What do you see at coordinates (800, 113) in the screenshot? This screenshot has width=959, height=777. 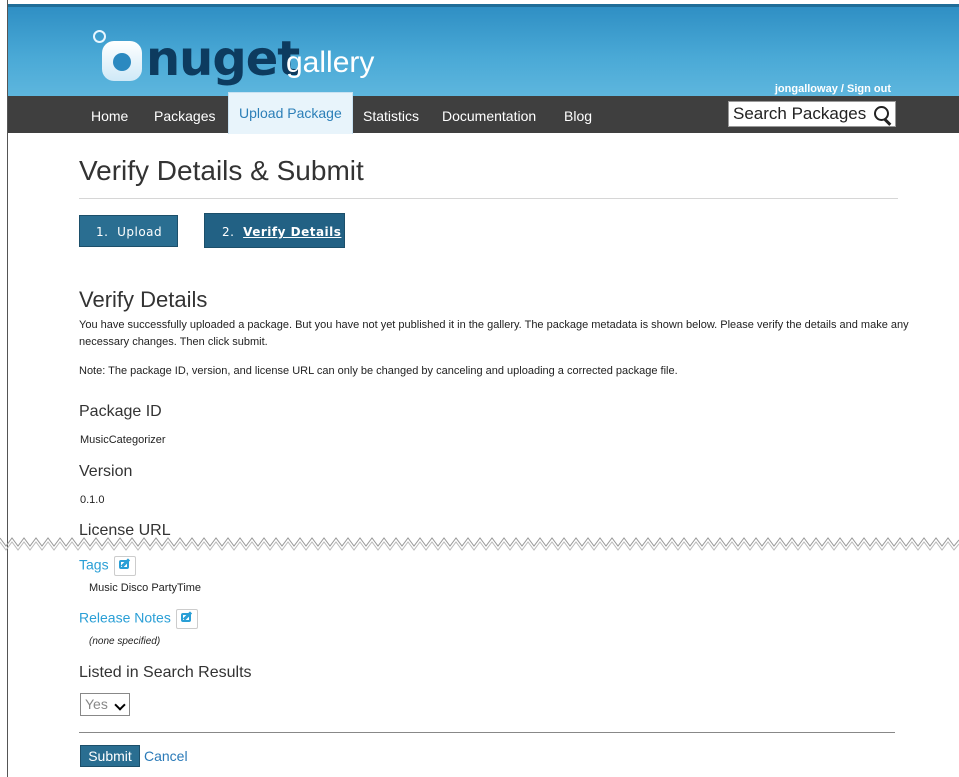 I see `search-placeholder: Search Packages` at bounding box center [800, 113].